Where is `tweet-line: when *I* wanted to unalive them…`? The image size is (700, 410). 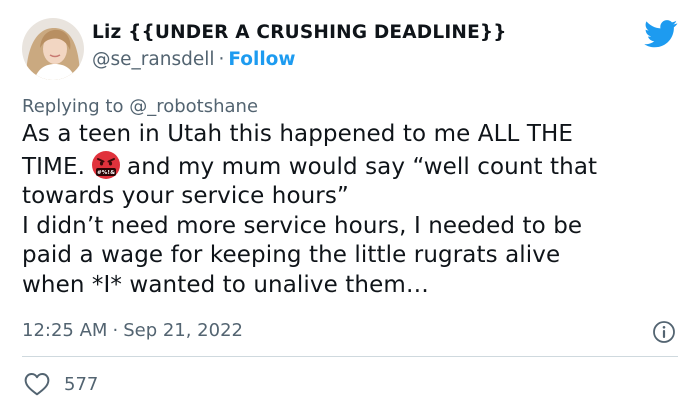 tweet-line: when *I* wanted to unalive them… is located at coordinates (225, 284).